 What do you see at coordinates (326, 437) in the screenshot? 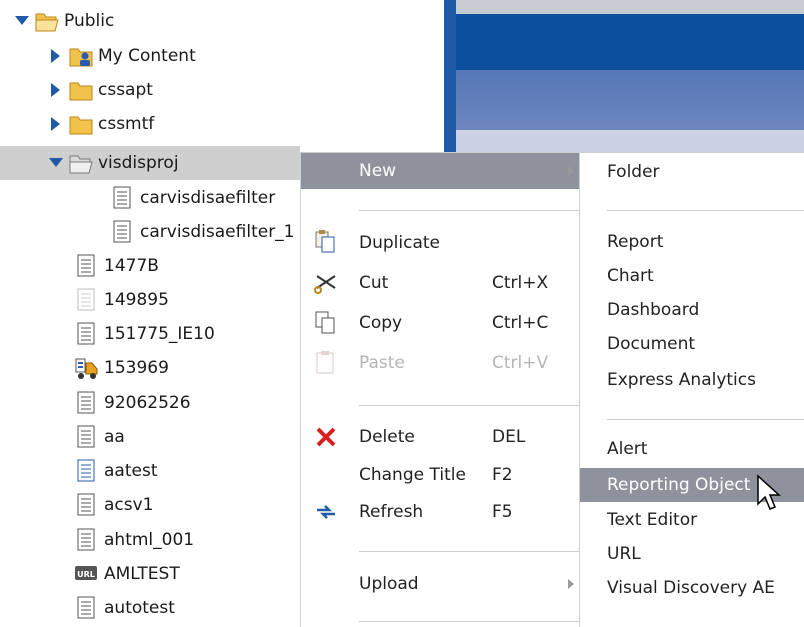
I see `delete-x-icon` at bounding box center [326, 437].